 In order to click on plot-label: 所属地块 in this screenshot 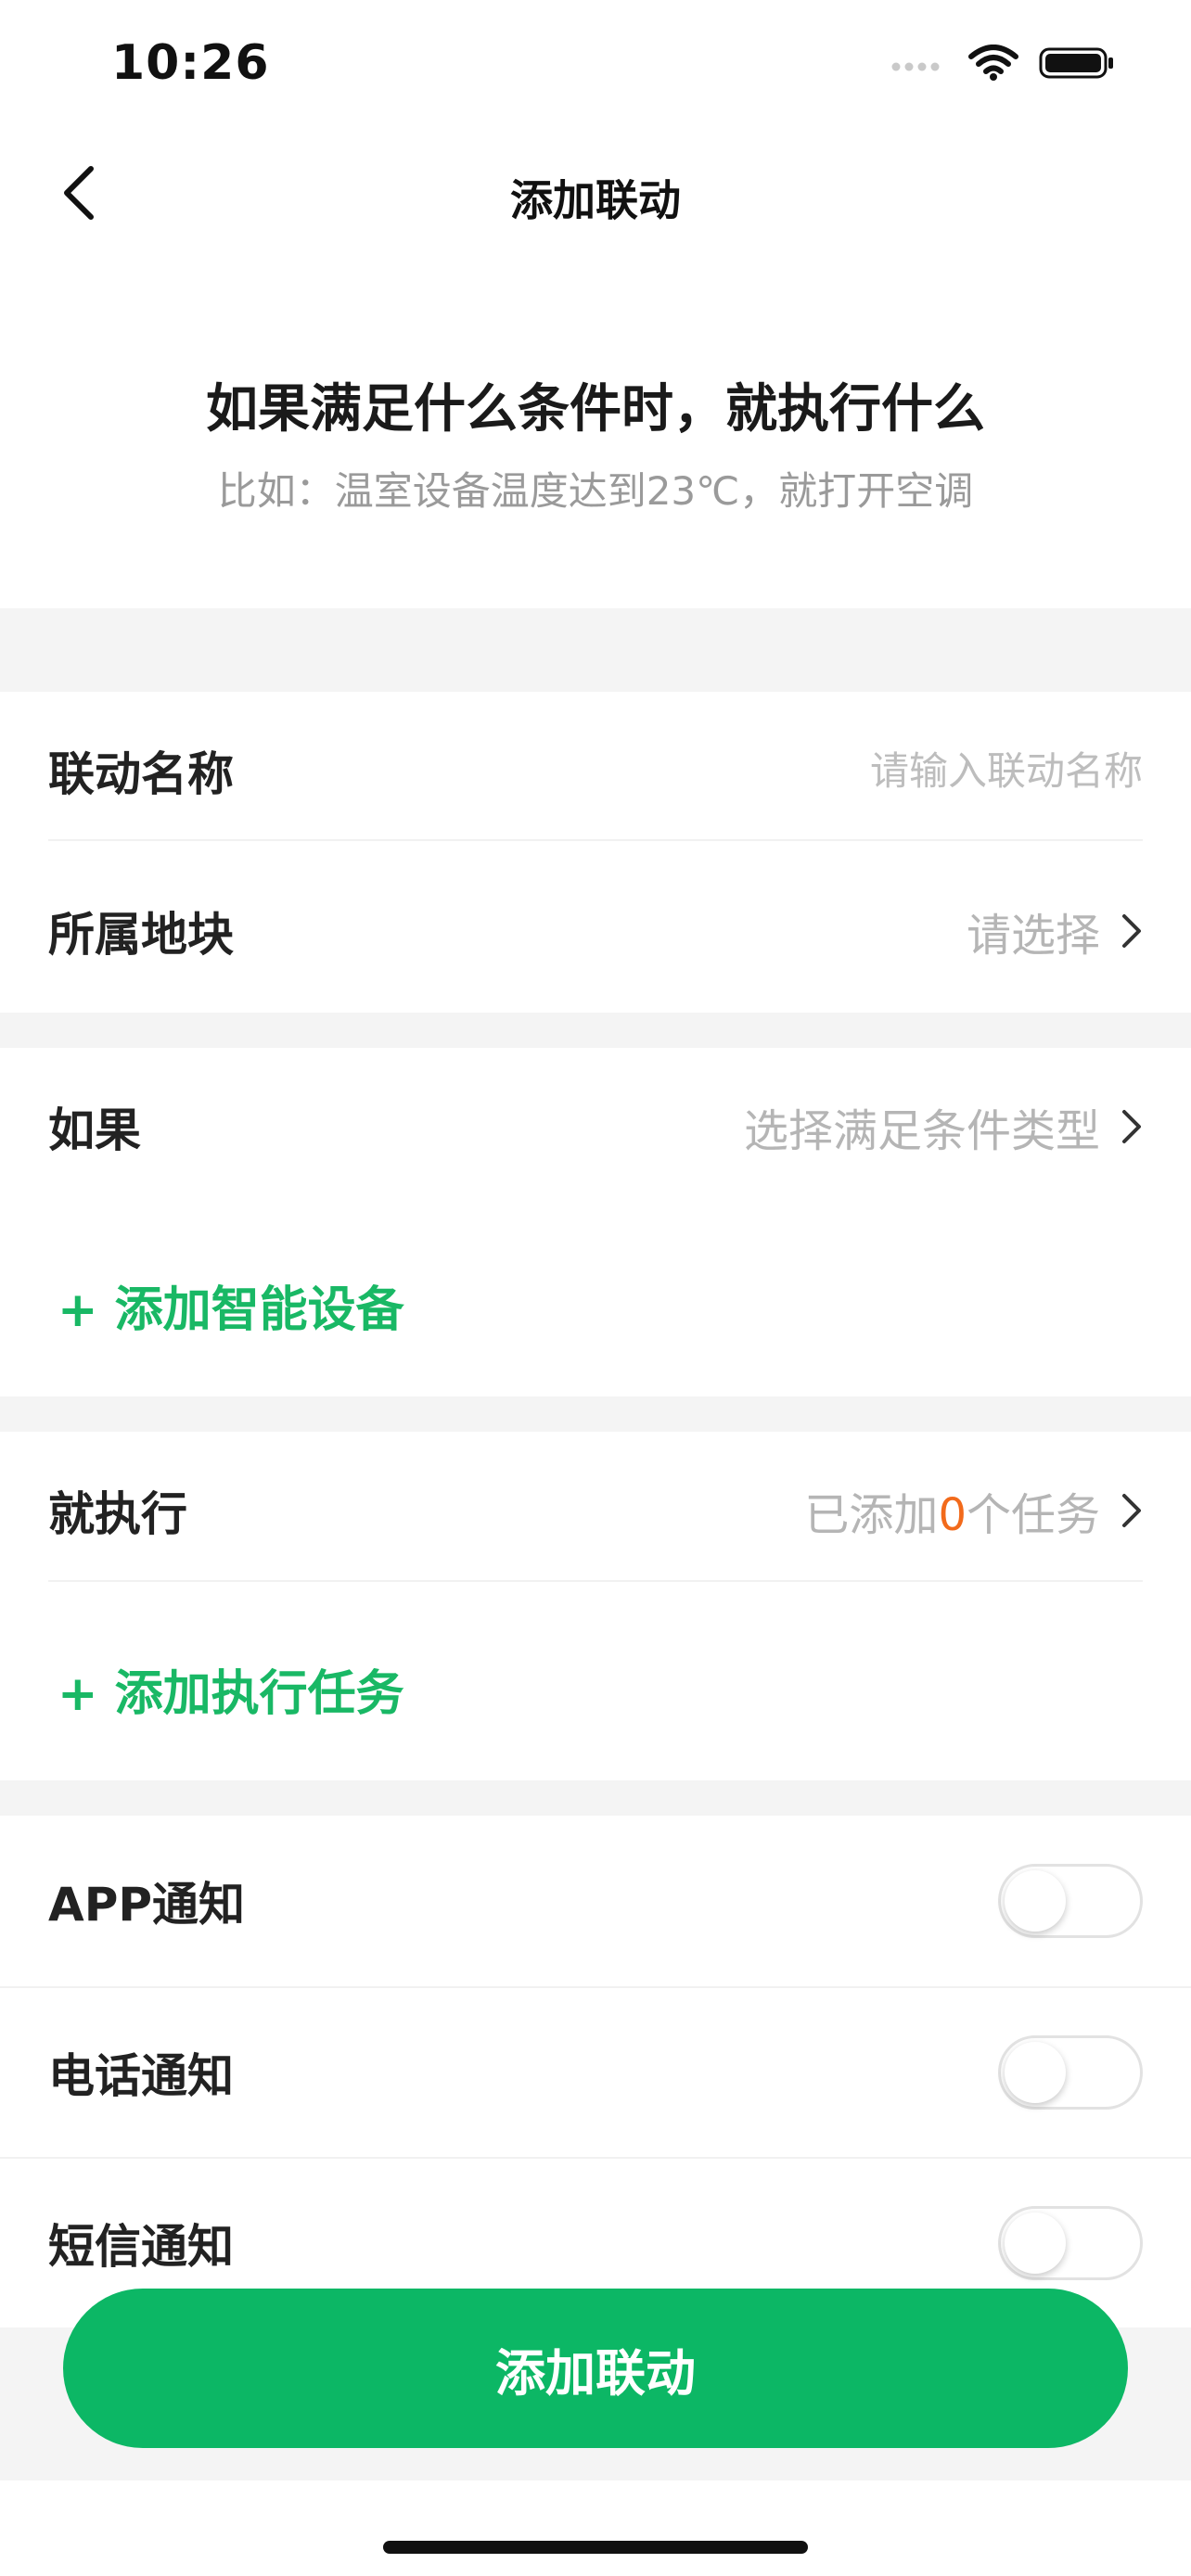, I will do `click(141, 935)`.